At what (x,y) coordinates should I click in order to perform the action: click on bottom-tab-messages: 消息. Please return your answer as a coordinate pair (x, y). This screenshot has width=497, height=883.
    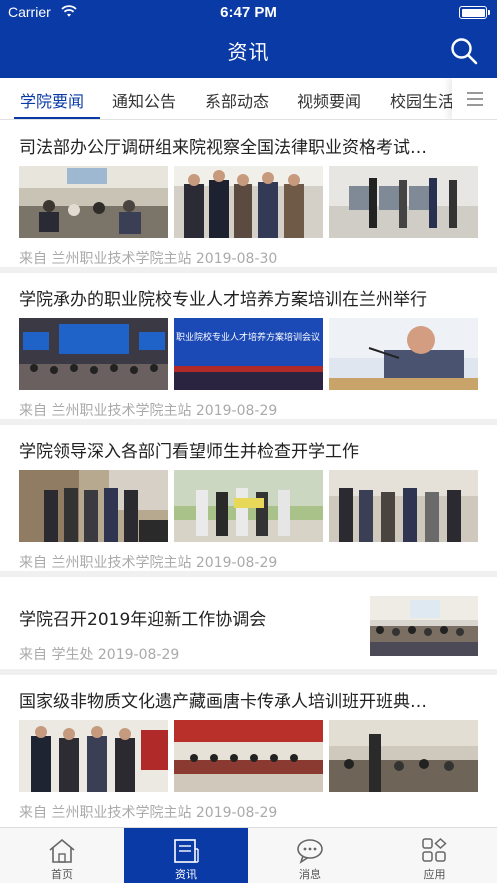
    Looking at the image, I should click on (310, 855).